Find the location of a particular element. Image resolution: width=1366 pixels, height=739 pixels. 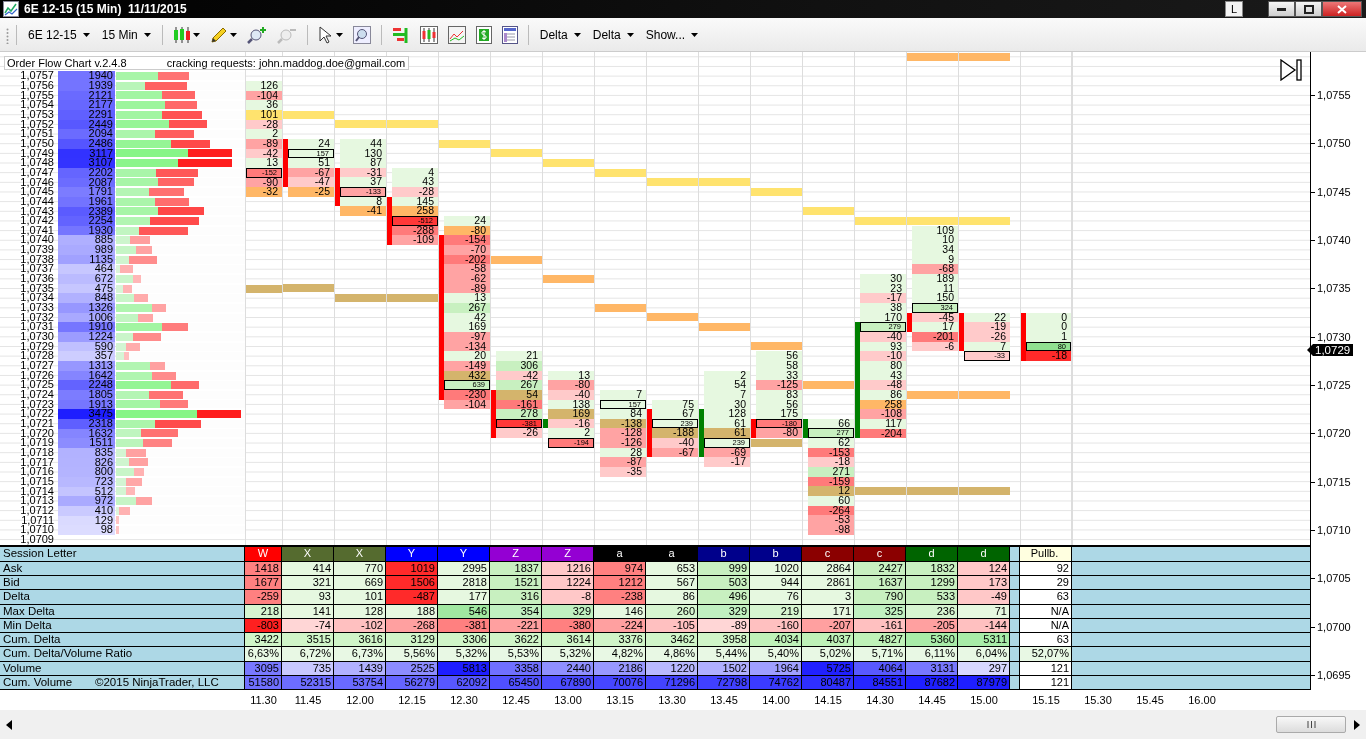

delta-cell: 8 is located at coordinates (363, 201).